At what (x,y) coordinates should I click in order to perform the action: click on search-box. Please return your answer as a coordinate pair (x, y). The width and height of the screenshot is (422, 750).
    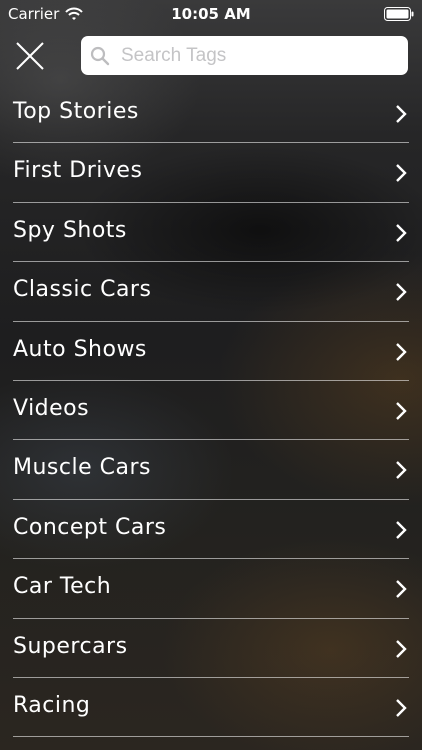
    Looking at the image, I should click on (244, 55).